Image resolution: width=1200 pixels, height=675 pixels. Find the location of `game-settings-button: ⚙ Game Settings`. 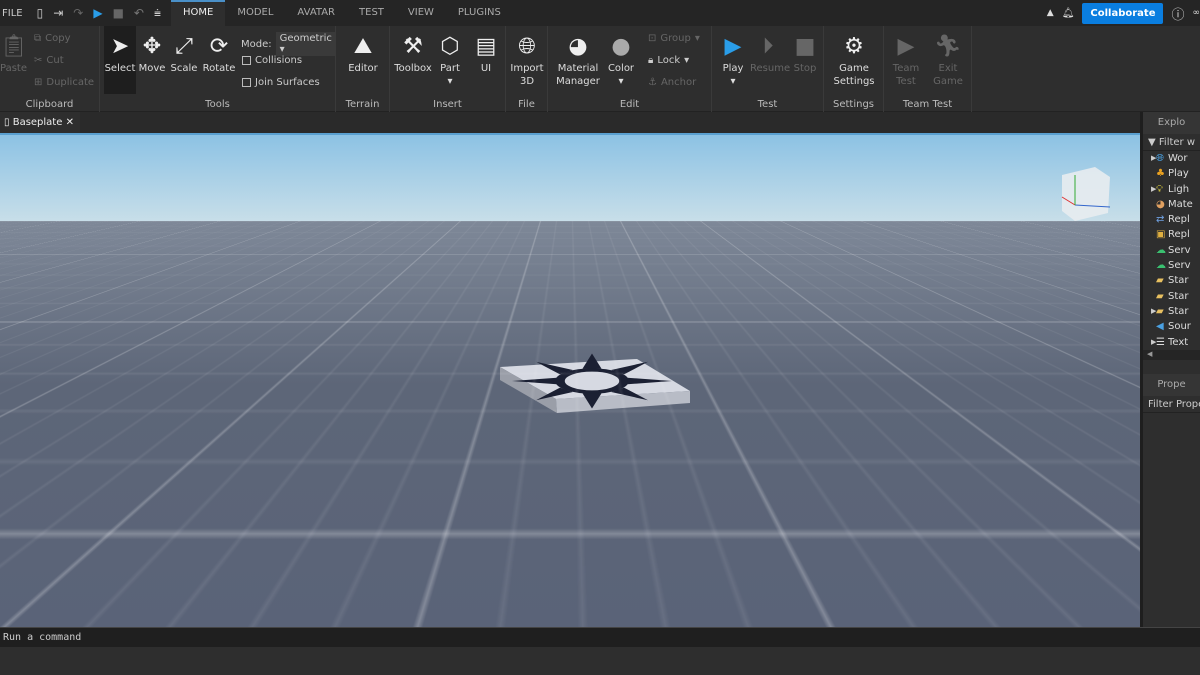

game-settings-button: ⚙ Game Settings is located at coordinates (854, 60).